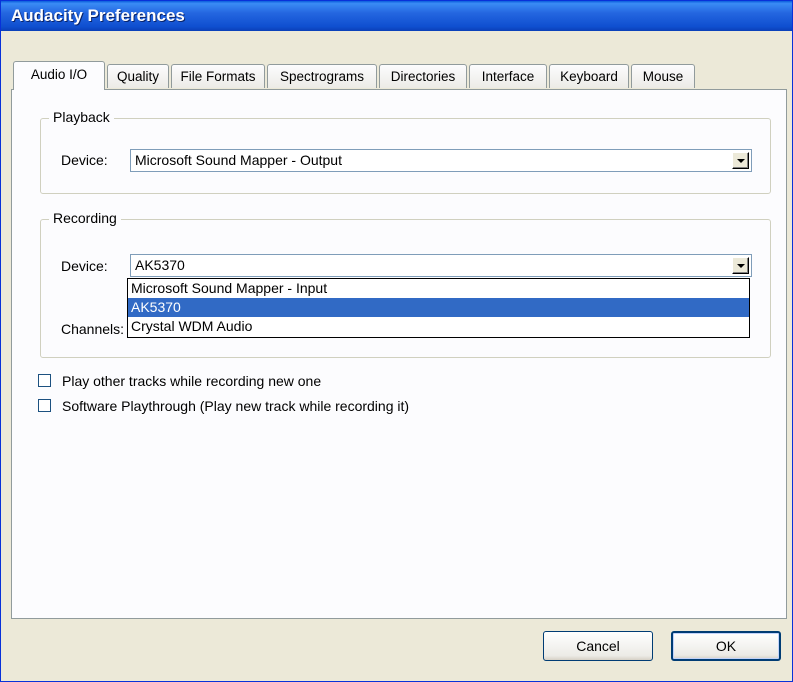 The image size is (793, 682). I want to click on list-item-selected: AK5370, so click(438, 307).